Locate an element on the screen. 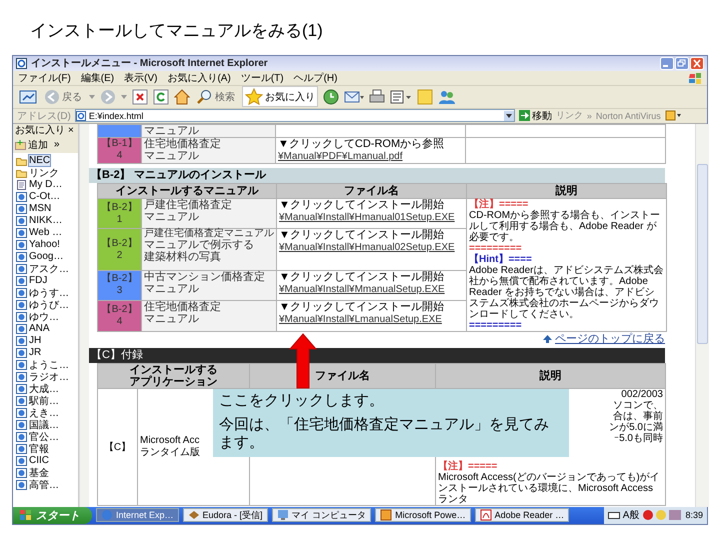 The image size is (720, 540). page-icon is located at coordinates (81, 115).